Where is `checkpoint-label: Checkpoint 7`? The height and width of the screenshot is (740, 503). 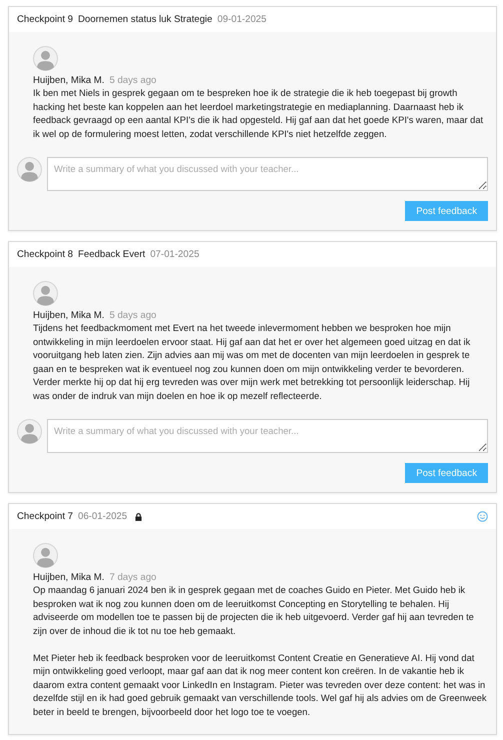 checkpoint-label: Checkpoint 7 is located at coordinates (45, 516).